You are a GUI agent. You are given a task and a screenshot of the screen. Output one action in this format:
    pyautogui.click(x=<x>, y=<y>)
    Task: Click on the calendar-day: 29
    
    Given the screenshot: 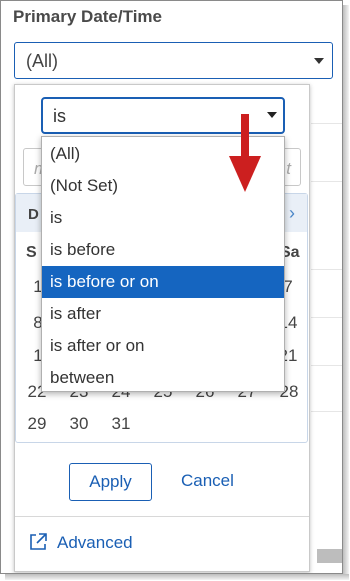 What is the action you would take?
    pyautogui.click(x=37, y=424)
    